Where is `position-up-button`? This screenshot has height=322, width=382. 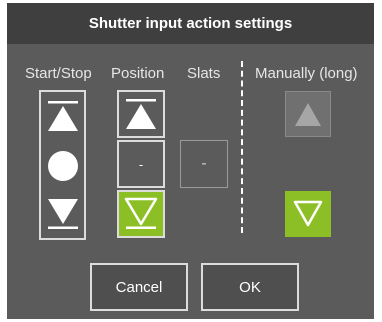
position-up-button is located at coordinates (141, 114).